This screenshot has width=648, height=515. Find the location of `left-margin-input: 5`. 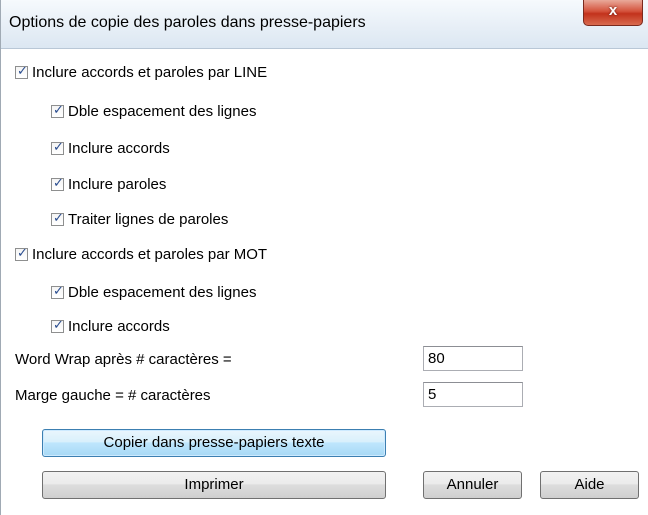

left-margin-input: 5 is located at coordinates (473, 394).